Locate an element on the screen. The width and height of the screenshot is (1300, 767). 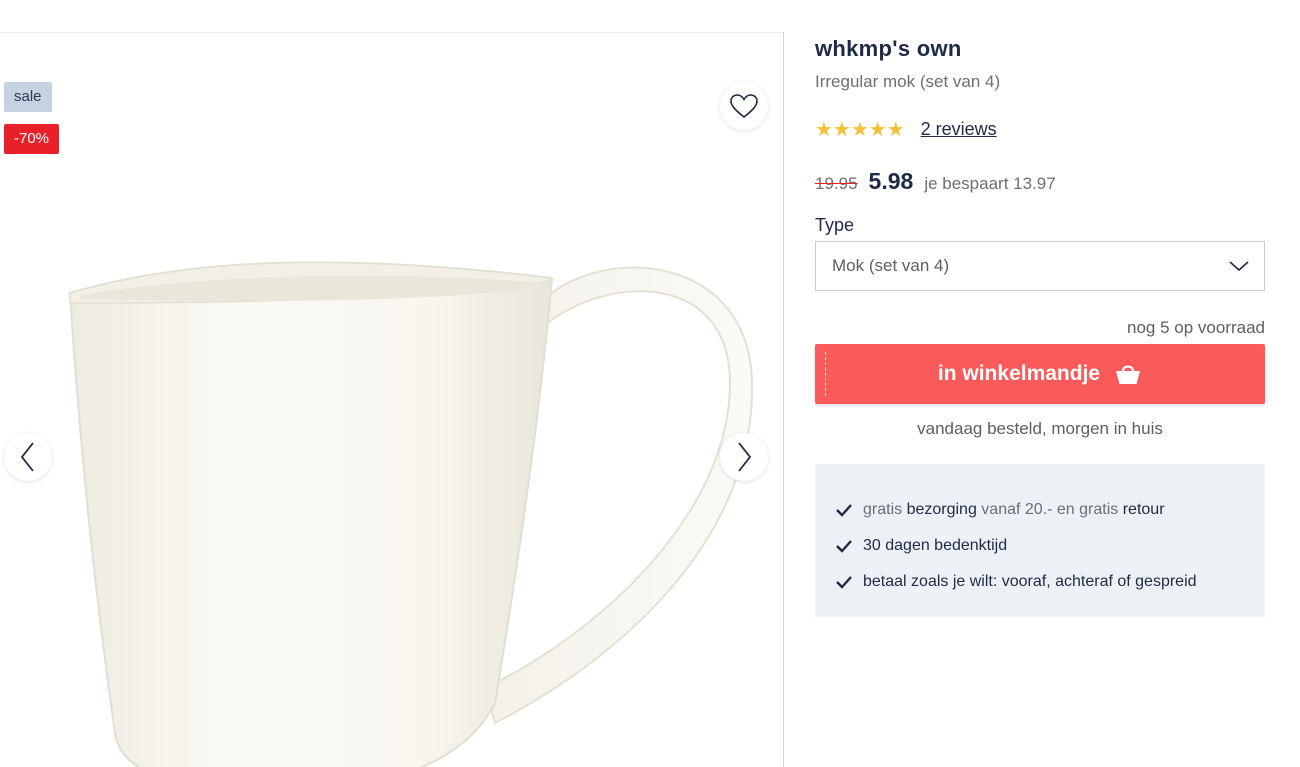
favorite-button is located at coordinates (744, 106).